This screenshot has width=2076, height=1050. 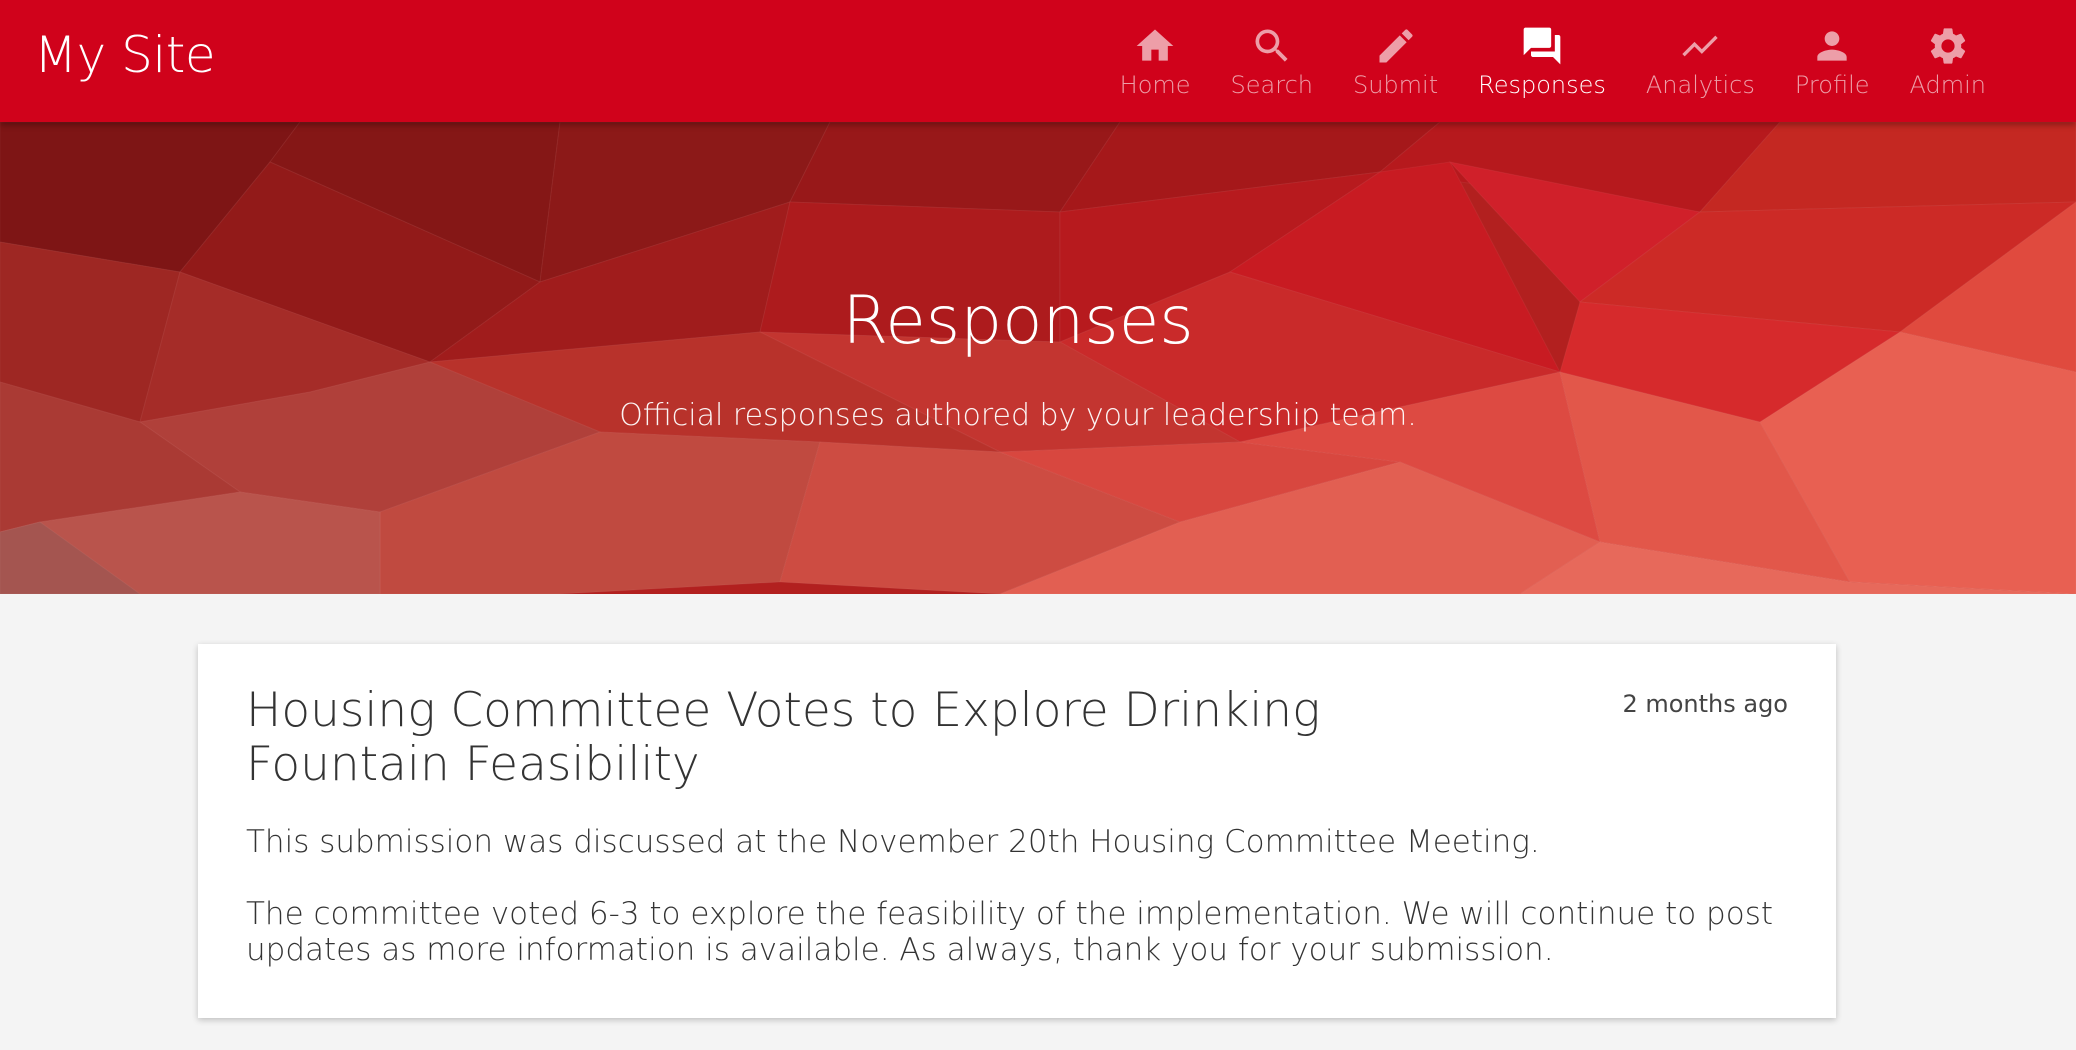 I want to click on nav-label-responses: Responses, so click(x=1542, y=85).